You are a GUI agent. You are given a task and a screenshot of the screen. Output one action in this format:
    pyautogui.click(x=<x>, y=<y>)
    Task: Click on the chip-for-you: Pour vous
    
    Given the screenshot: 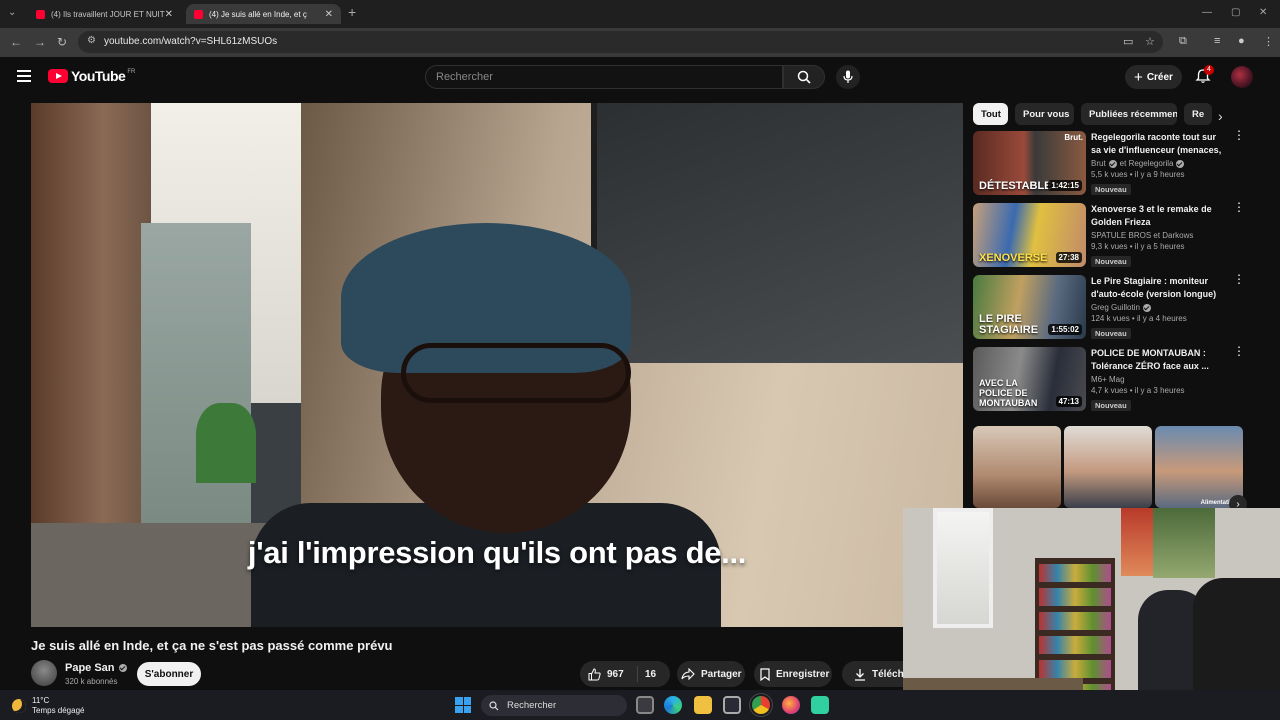 What is the action you would take?
    pyautogui.click(x=1044, y=114)
    